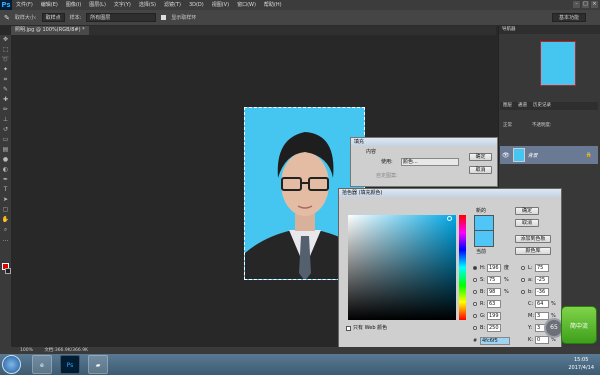 This screenshot has width=600, height=375. I want to click on web-only-checkbox, so click(348, 328).